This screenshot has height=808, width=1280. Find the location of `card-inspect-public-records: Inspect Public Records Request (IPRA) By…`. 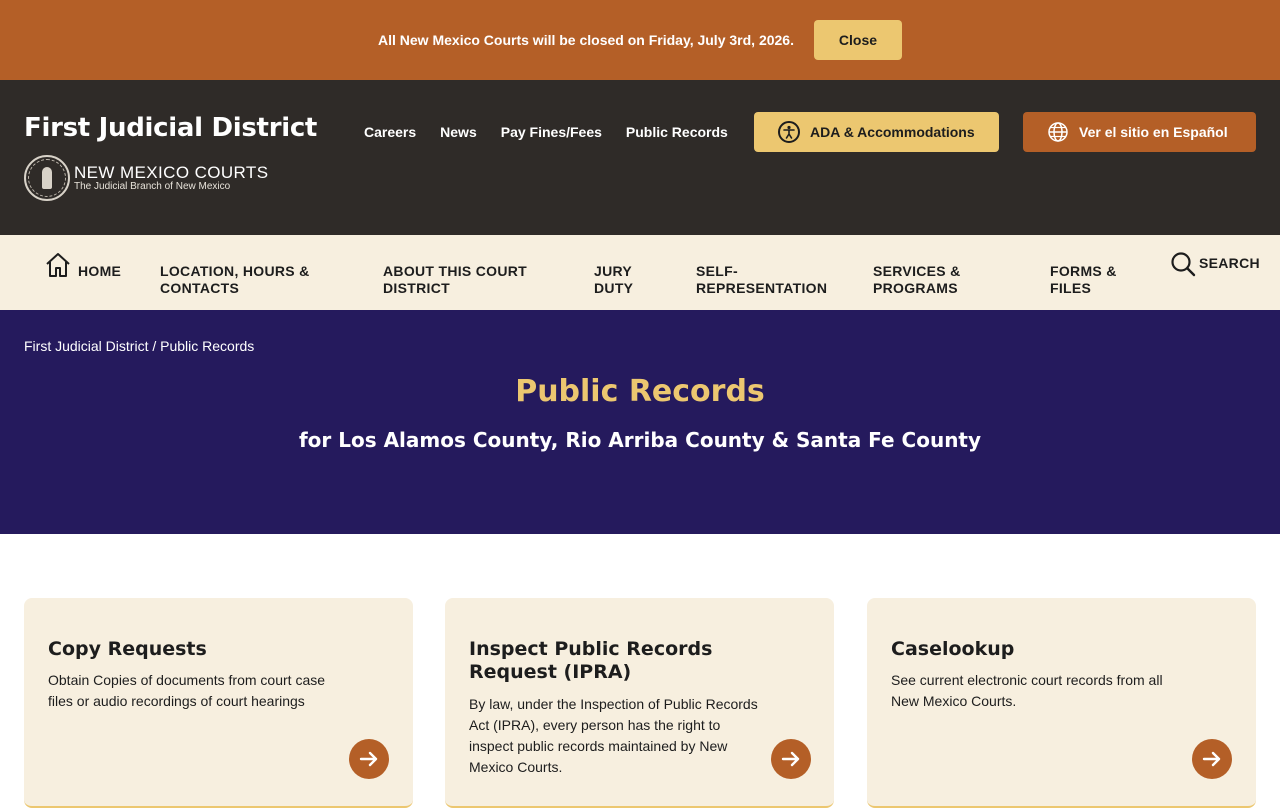

card-inspect-public-records: Inspect Public Records Request (IPRA) By… is located at coordinates (639, 703).